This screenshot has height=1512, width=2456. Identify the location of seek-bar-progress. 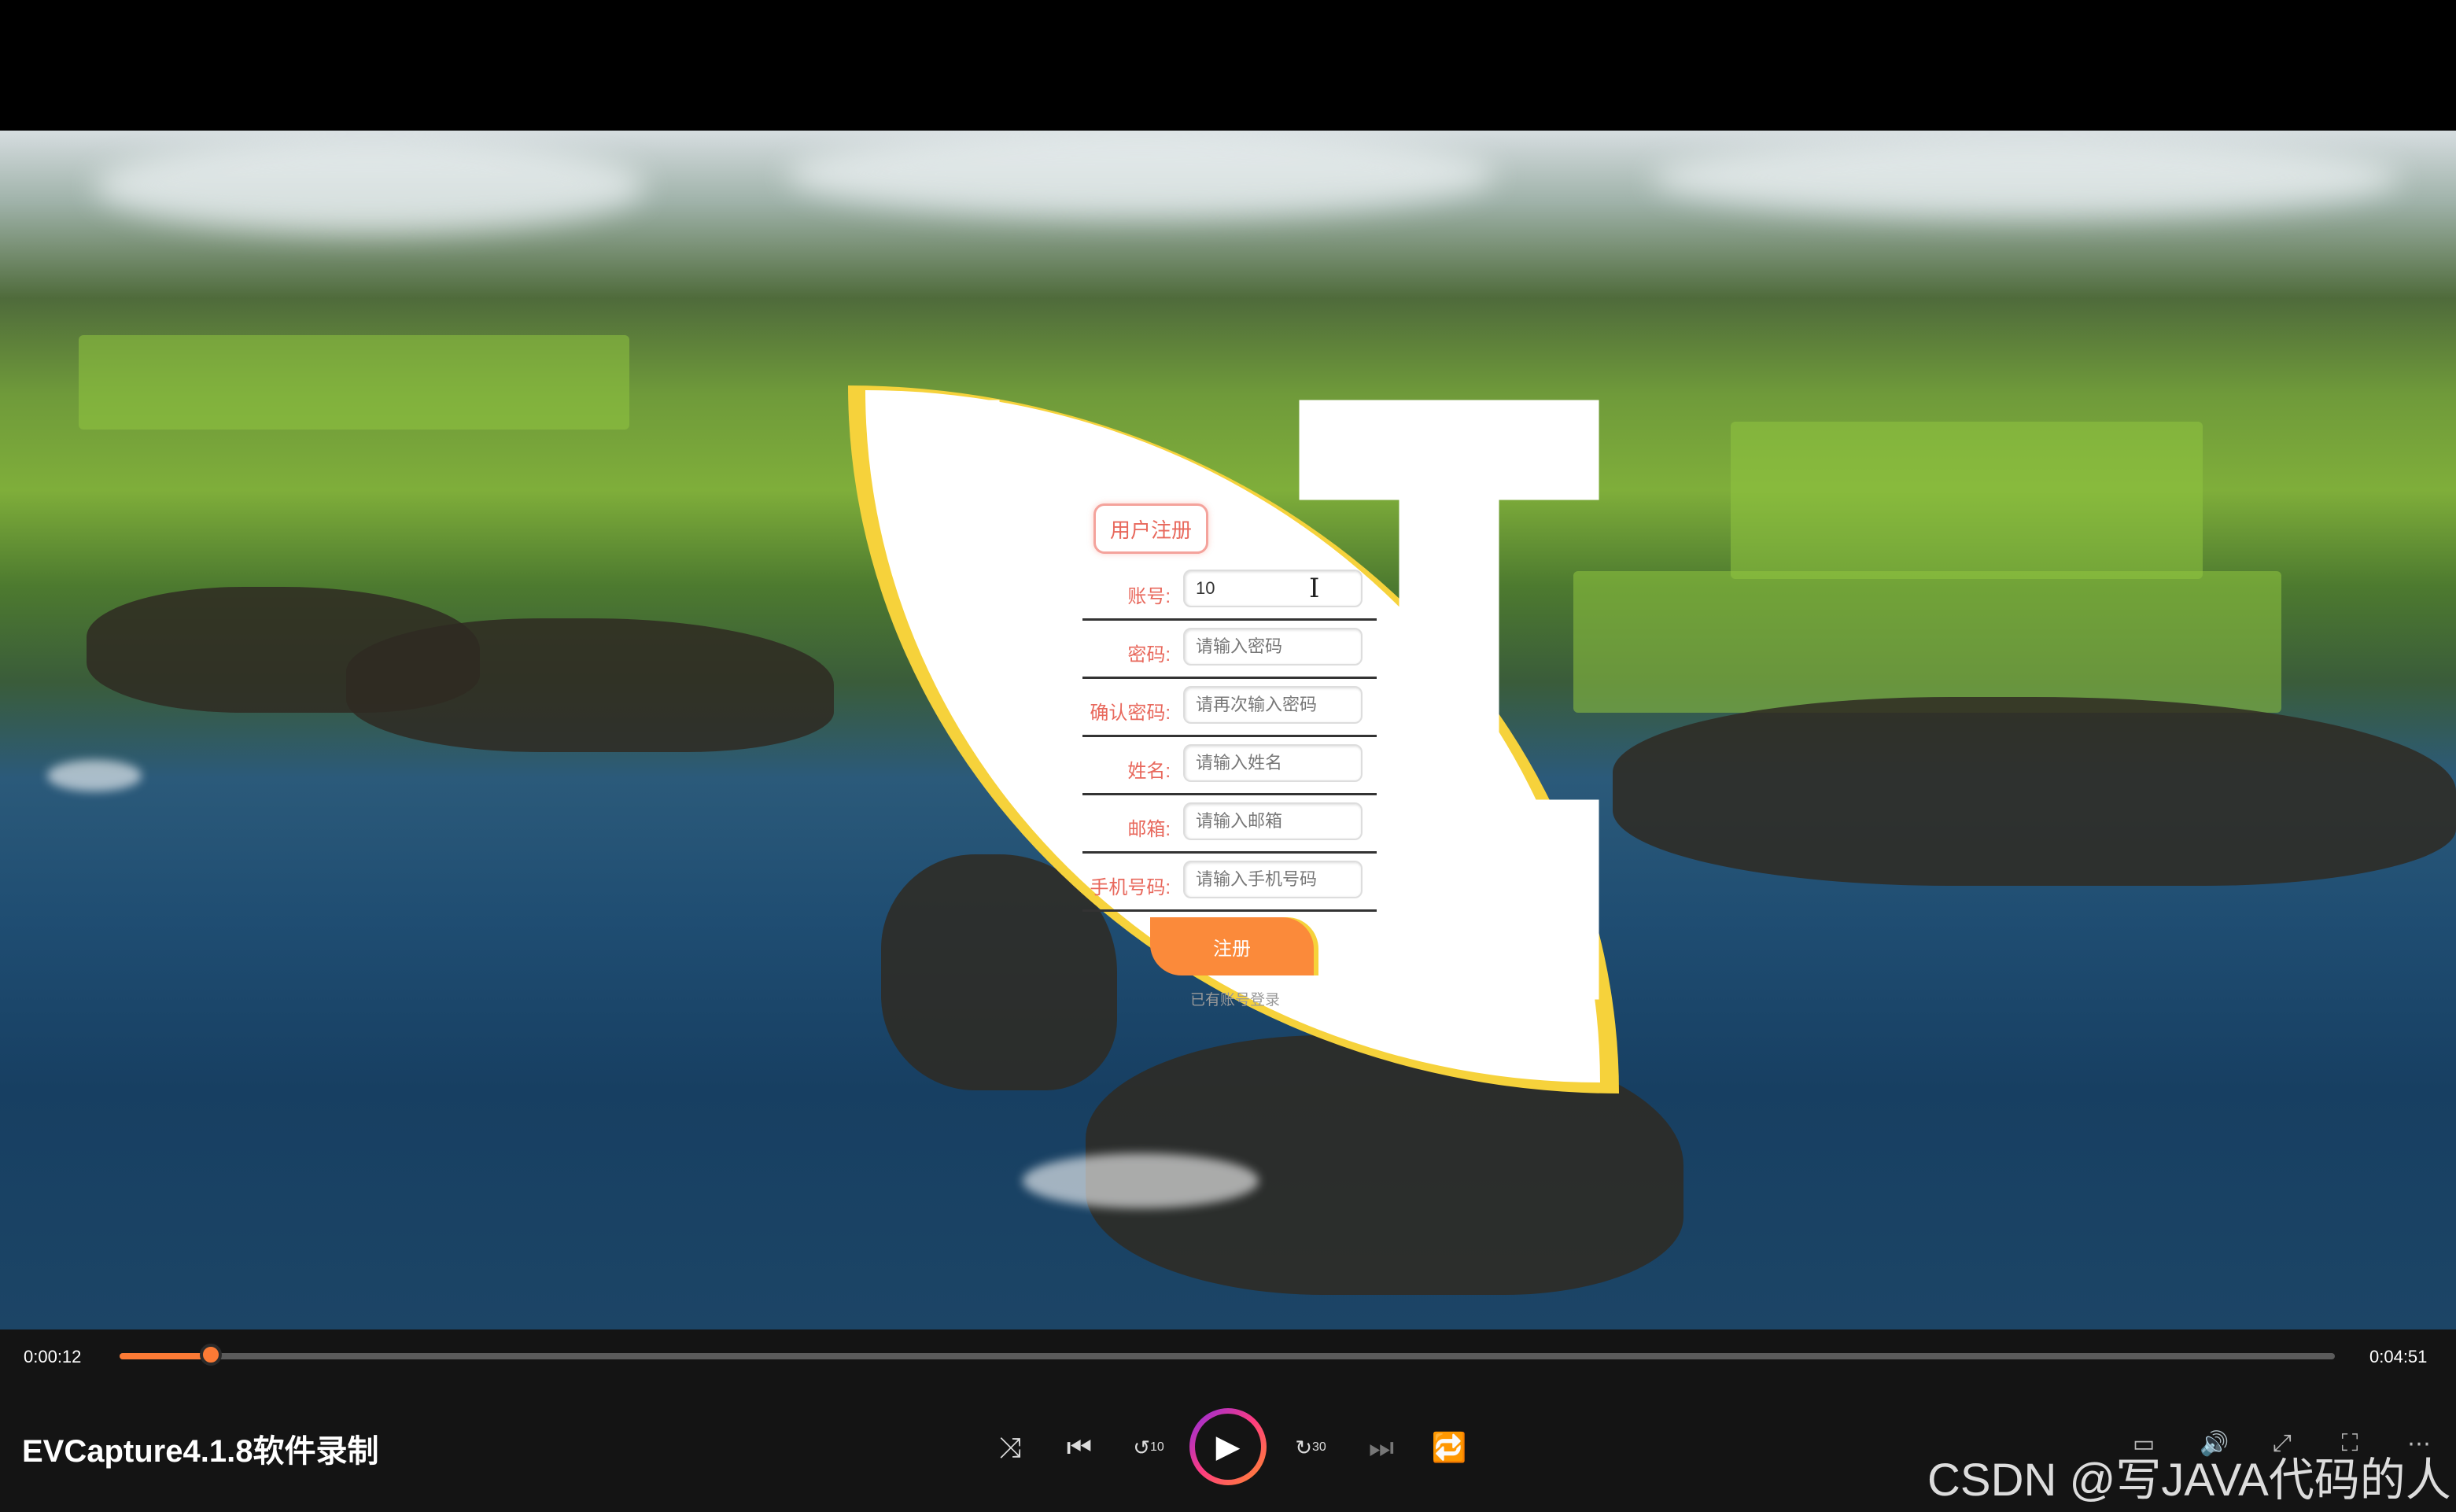
(166, 1356).